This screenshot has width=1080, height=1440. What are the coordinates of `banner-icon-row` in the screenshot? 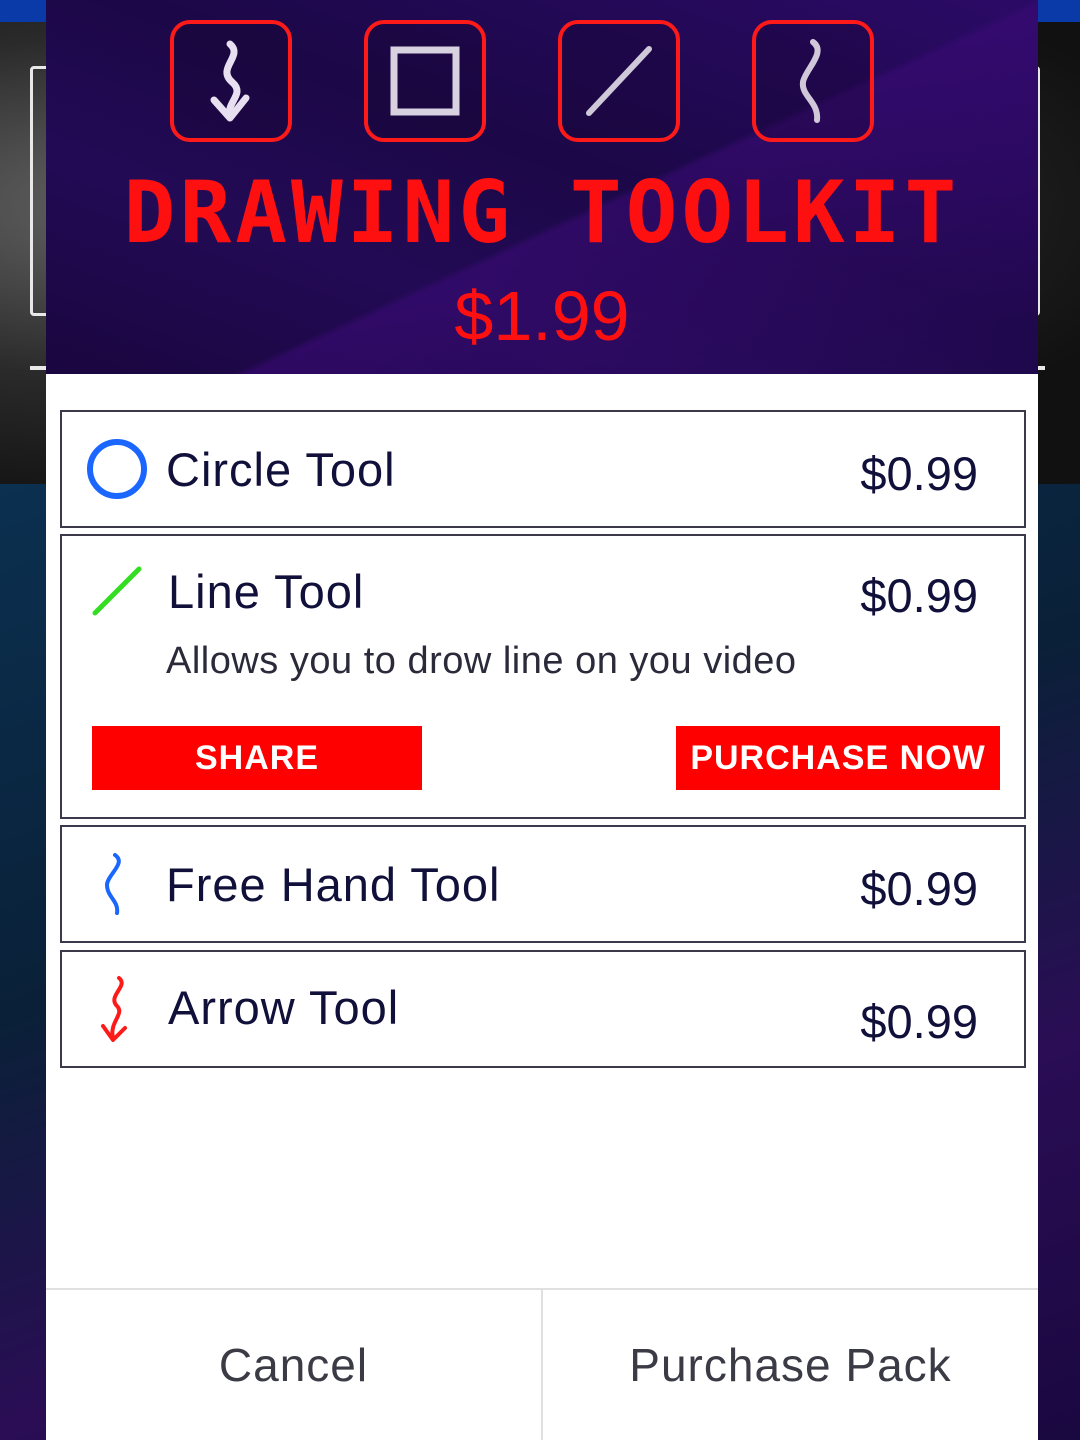 It's located at (522, 81).